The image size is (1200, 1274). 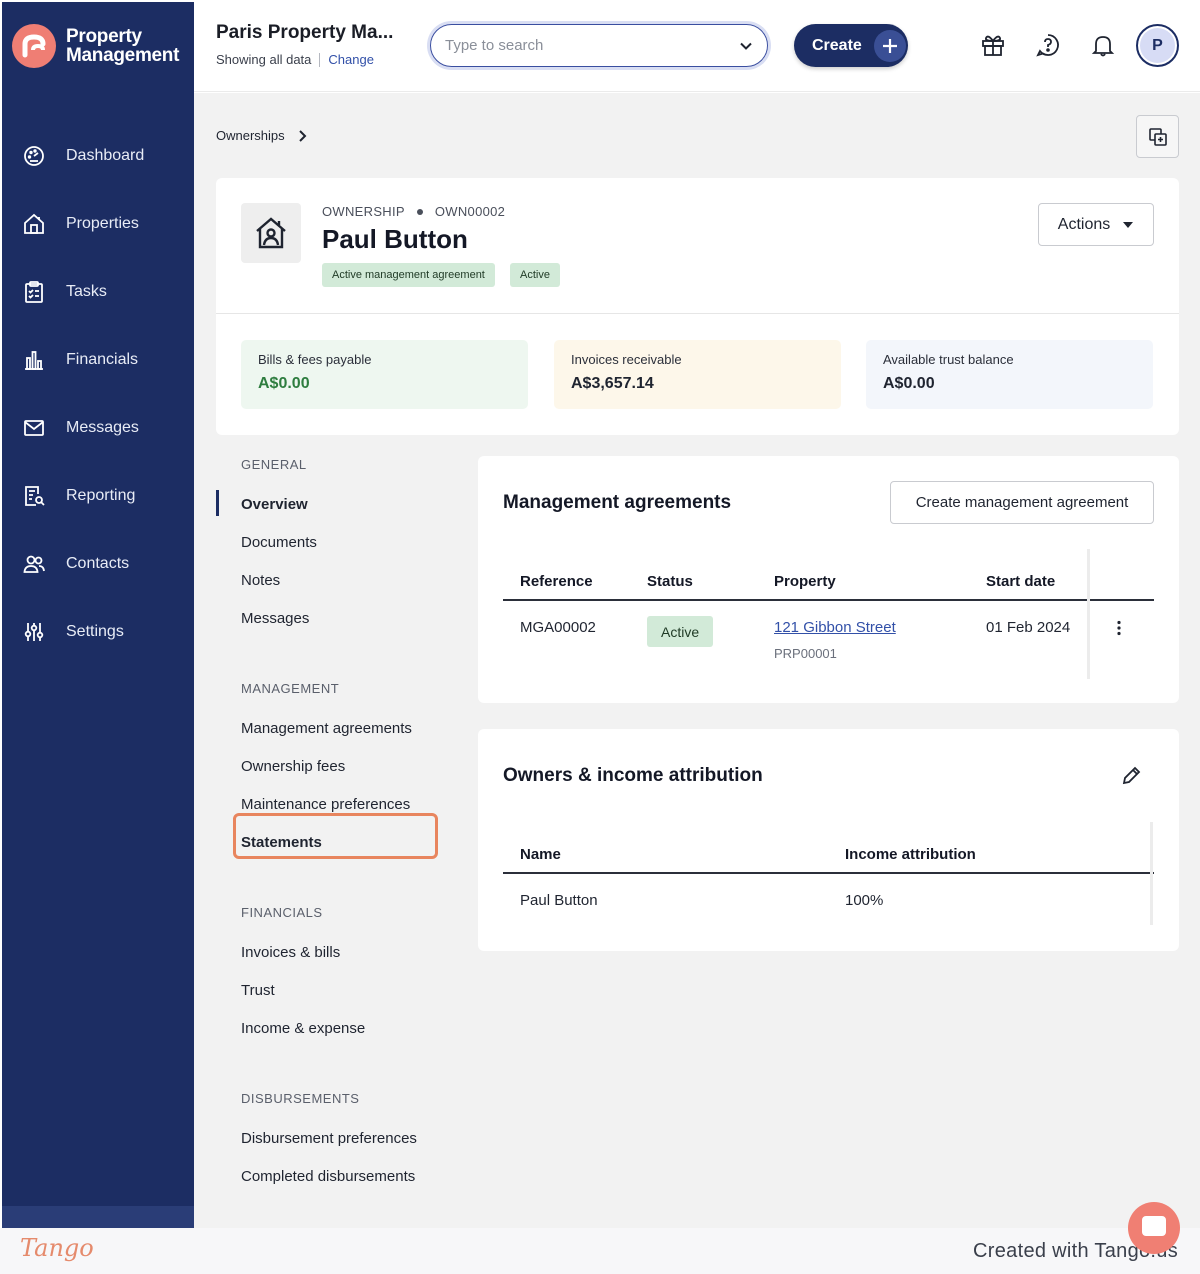 I want to click on status-badge-active: Active, so click(x=535, y=275).